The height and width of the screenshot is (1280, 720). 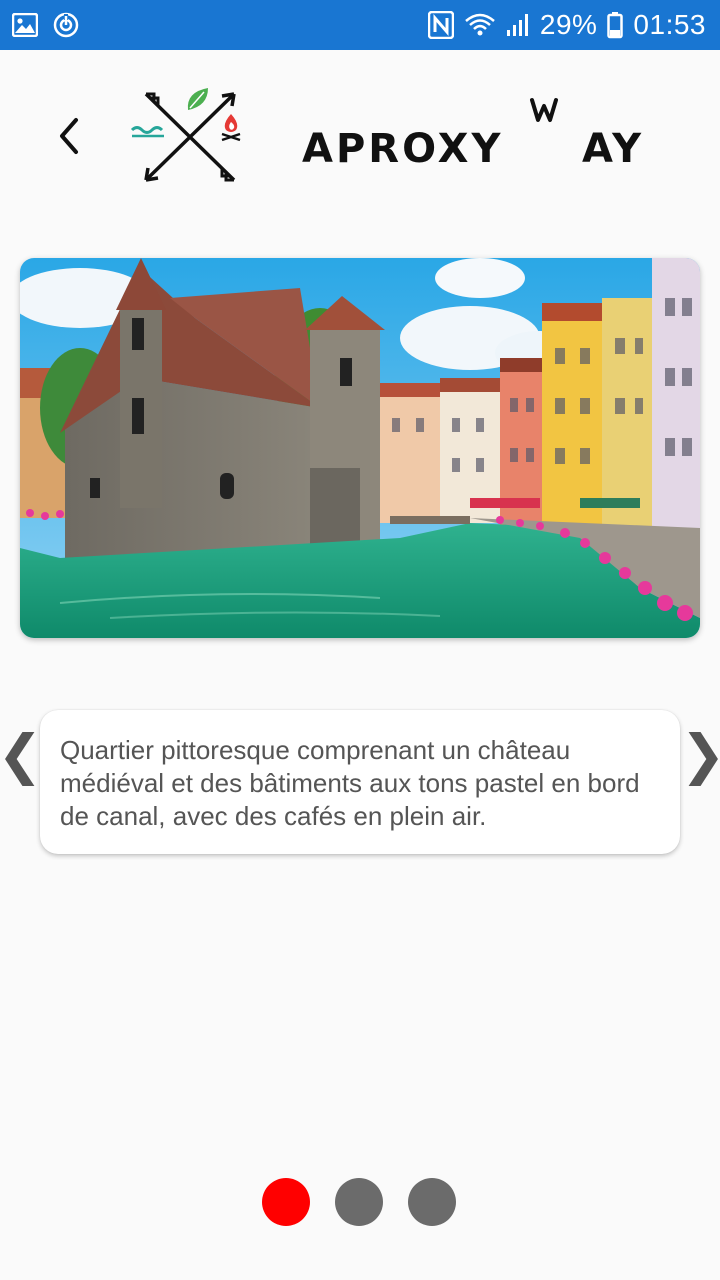 What do you see at coordinates (518, 25) in the screenshot?
I see `signal-icon` at bounding box center [518, 25].